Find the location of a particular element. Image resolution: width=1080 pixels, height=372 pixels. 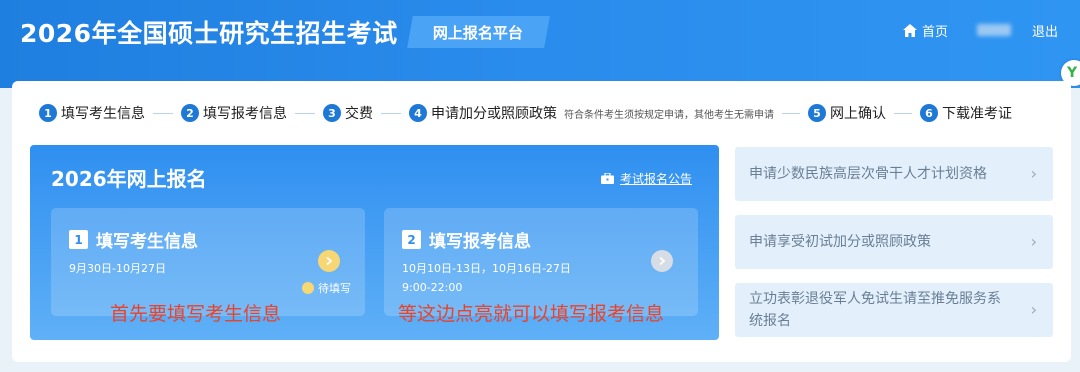

card1-date: 9月30日-10月27日 is located at coordinates (117, 268).